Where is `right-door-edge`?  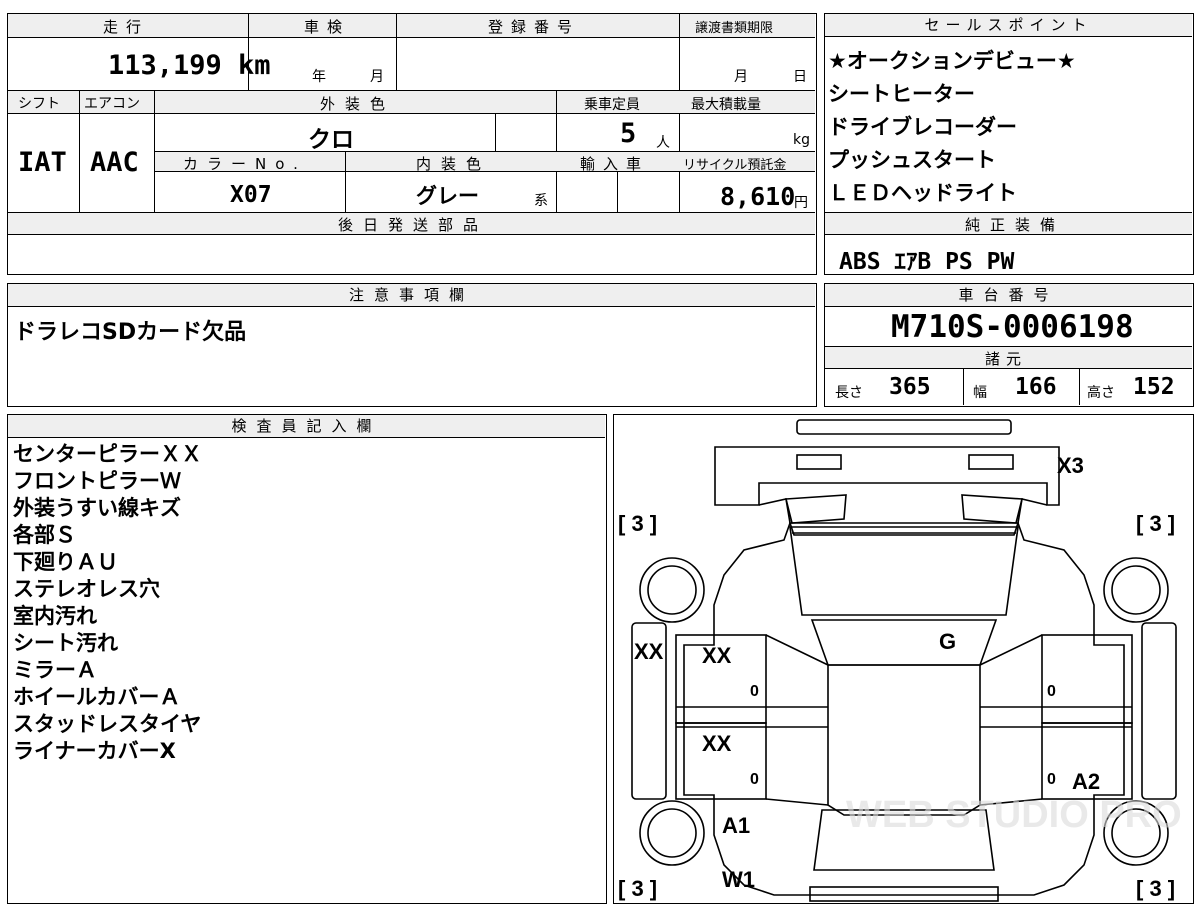
right-door-edge is located at coordinates (1011, 720).